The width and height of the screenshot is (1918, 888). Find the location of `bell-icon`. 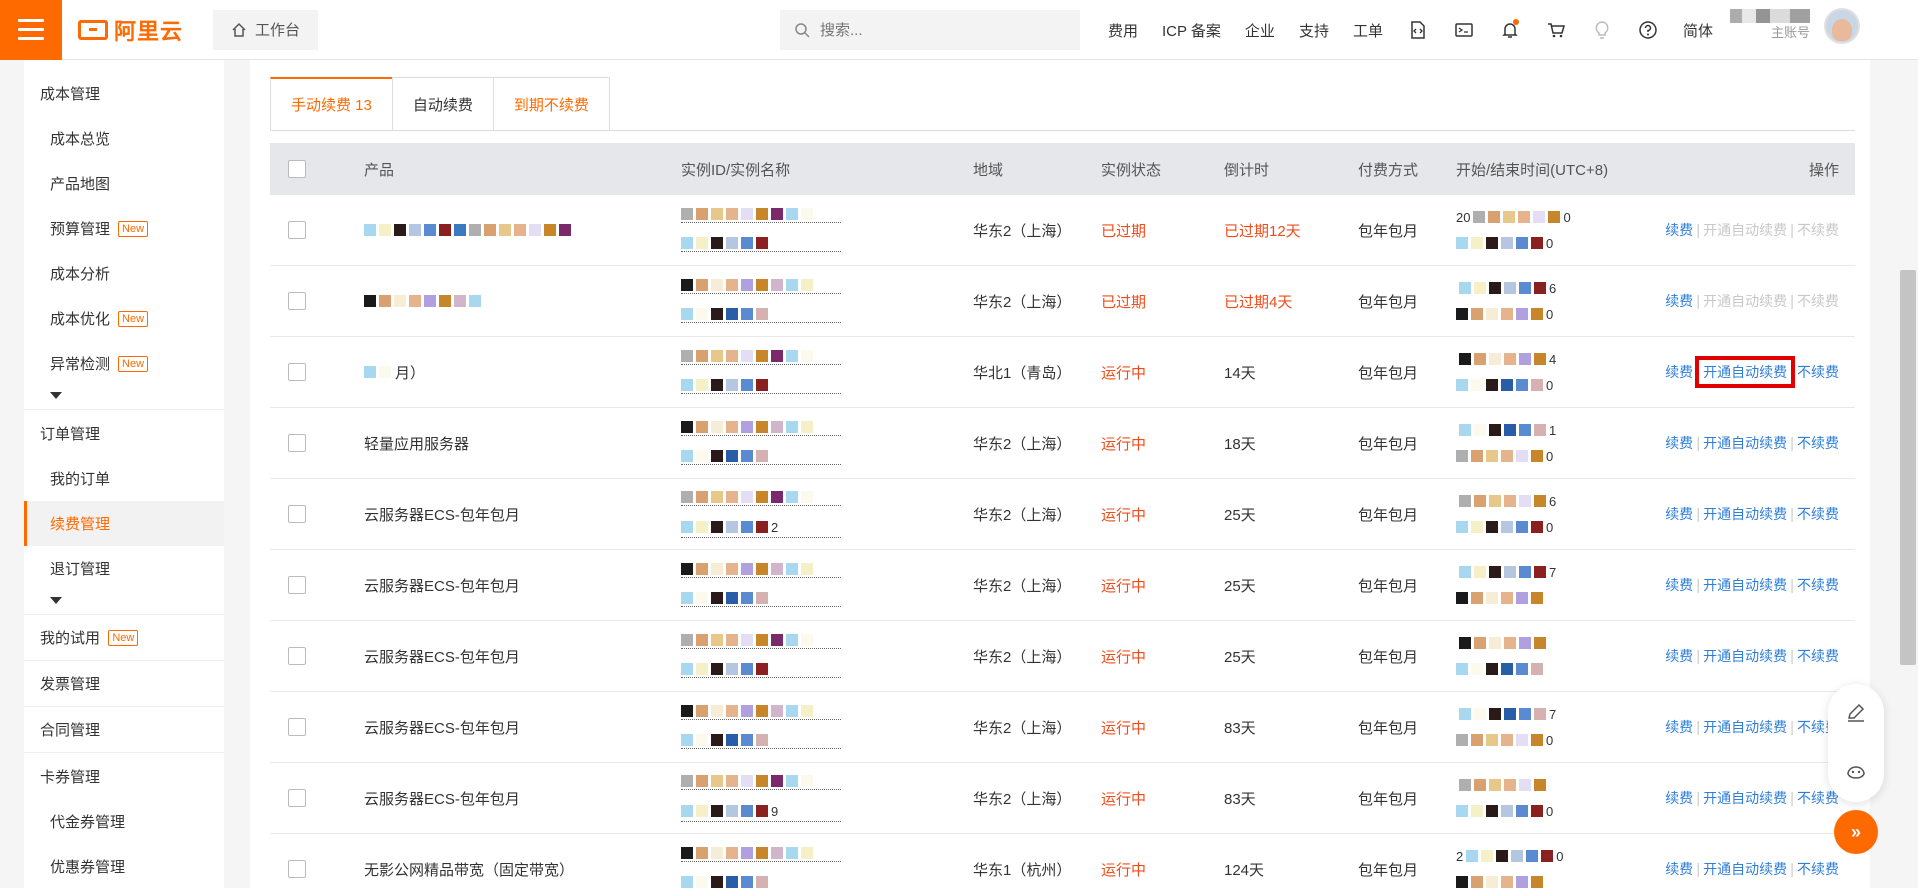

bell-icon is located at coordinates (1510, 30).